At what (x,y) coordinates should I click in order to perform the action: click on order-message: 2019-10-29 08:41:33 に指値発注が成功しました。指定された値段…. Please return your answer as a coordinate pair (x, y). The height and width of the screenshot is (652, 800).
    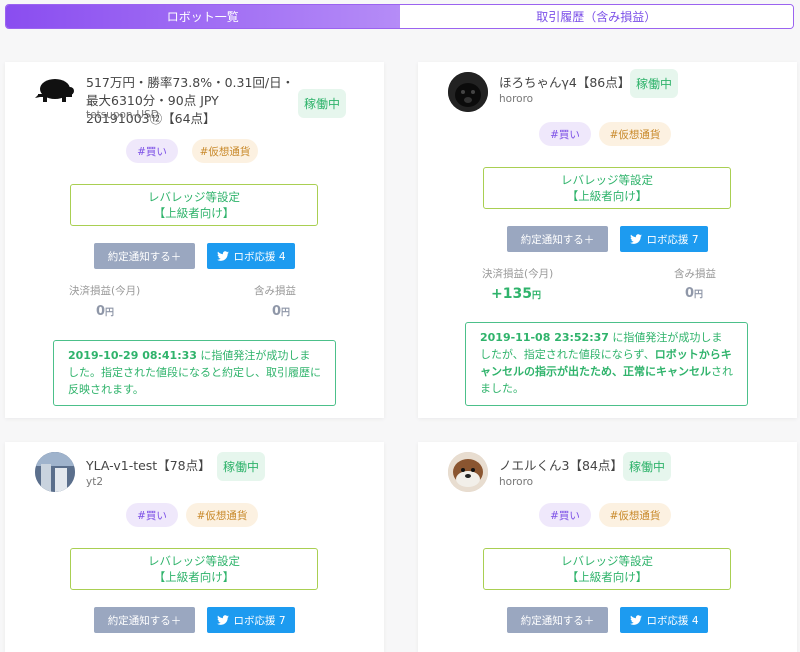
    Looking at the image, I should click on (194, 373).